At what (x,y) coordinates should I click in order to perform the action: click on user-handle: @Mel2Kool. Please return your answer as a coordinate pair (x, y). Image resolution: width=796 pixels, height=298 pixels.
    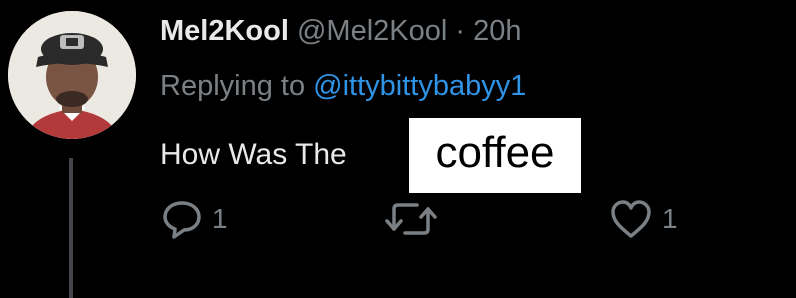
    Looking at the image, I should click on (372, 31).